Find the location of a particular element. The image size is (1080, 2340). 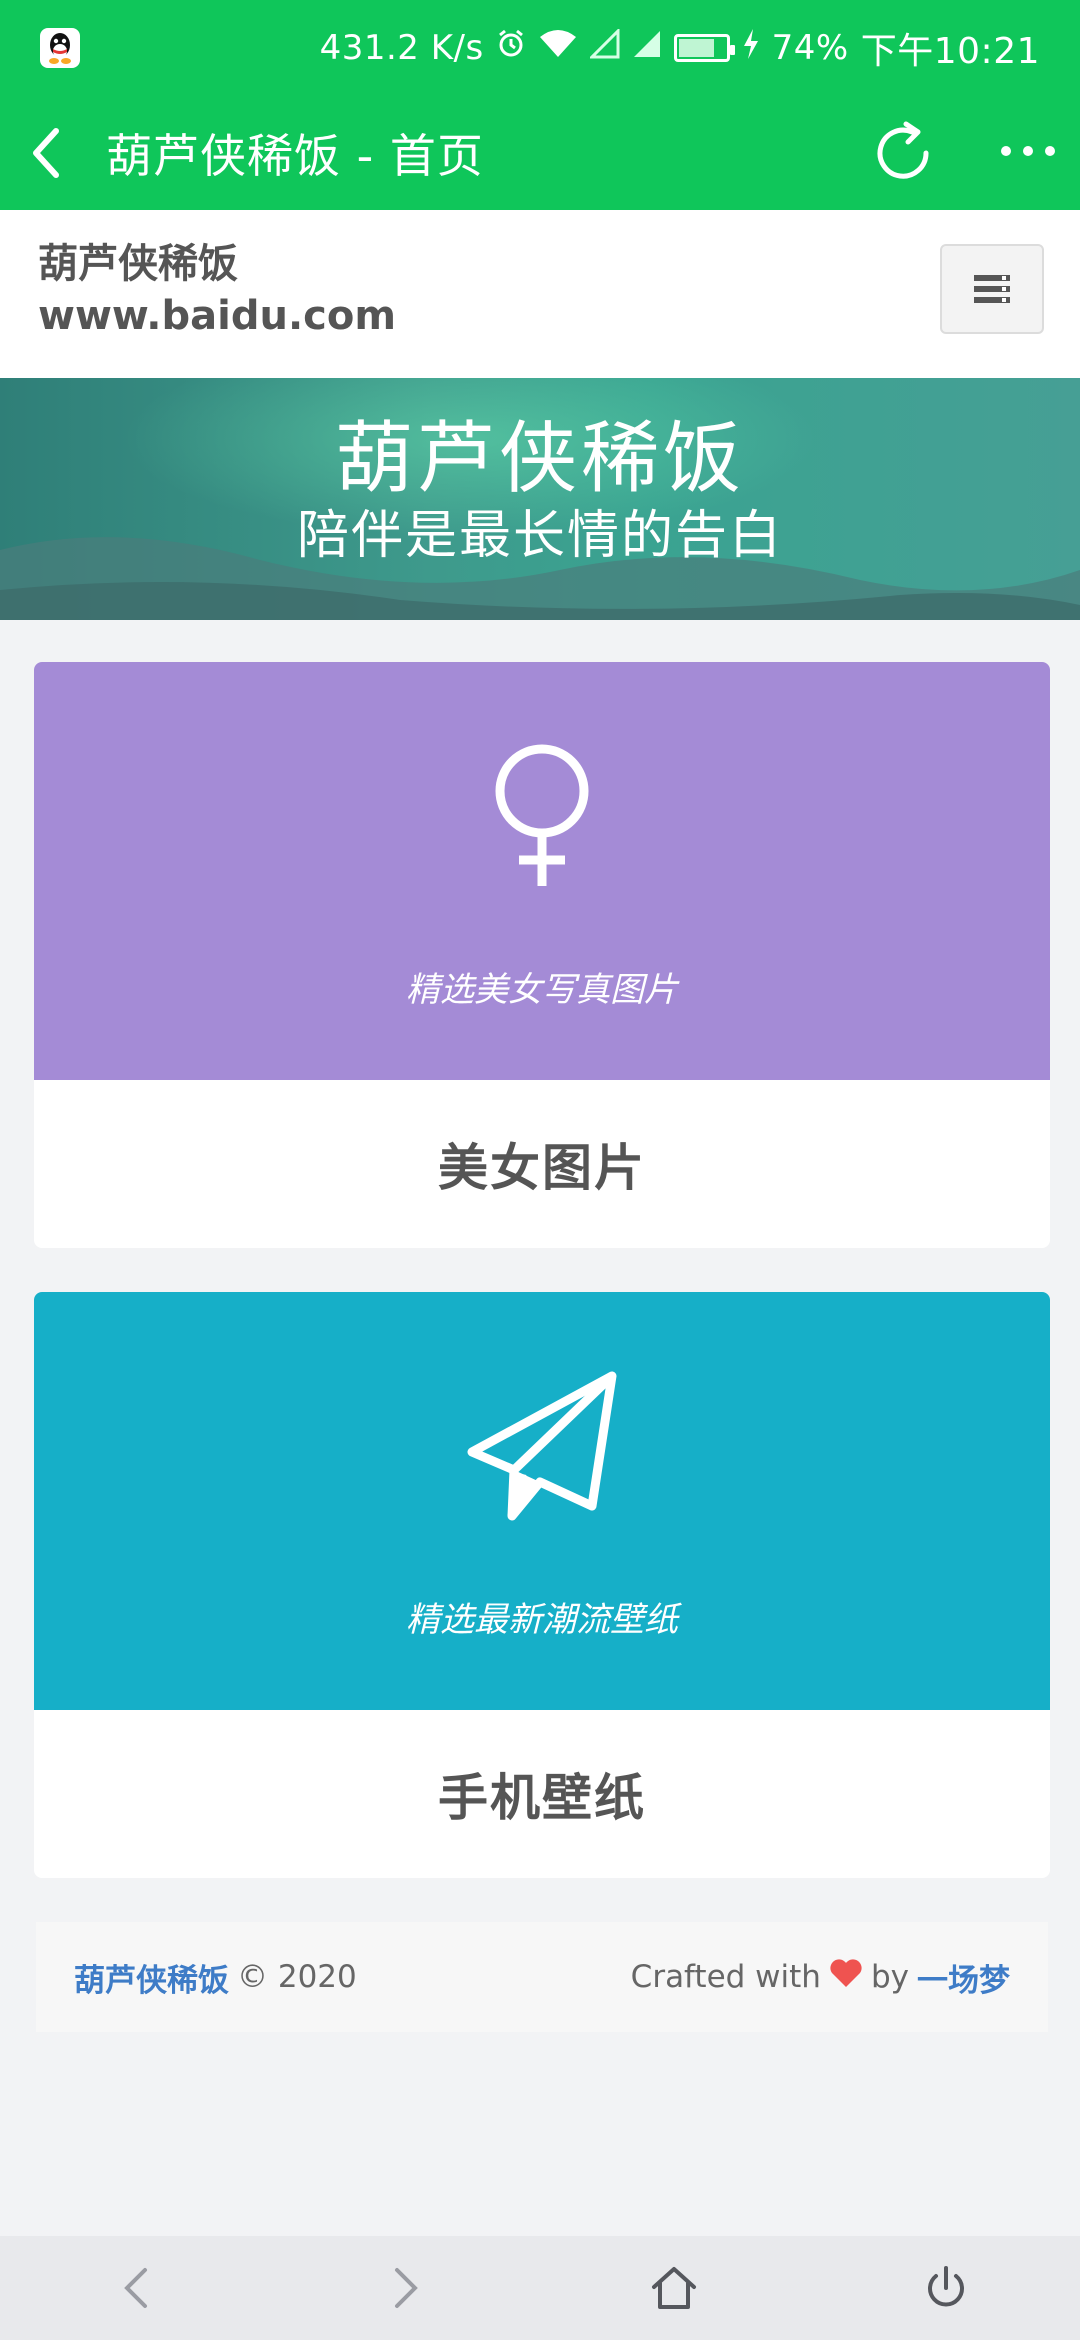

more-icon is located at coordinates (1028, 153).